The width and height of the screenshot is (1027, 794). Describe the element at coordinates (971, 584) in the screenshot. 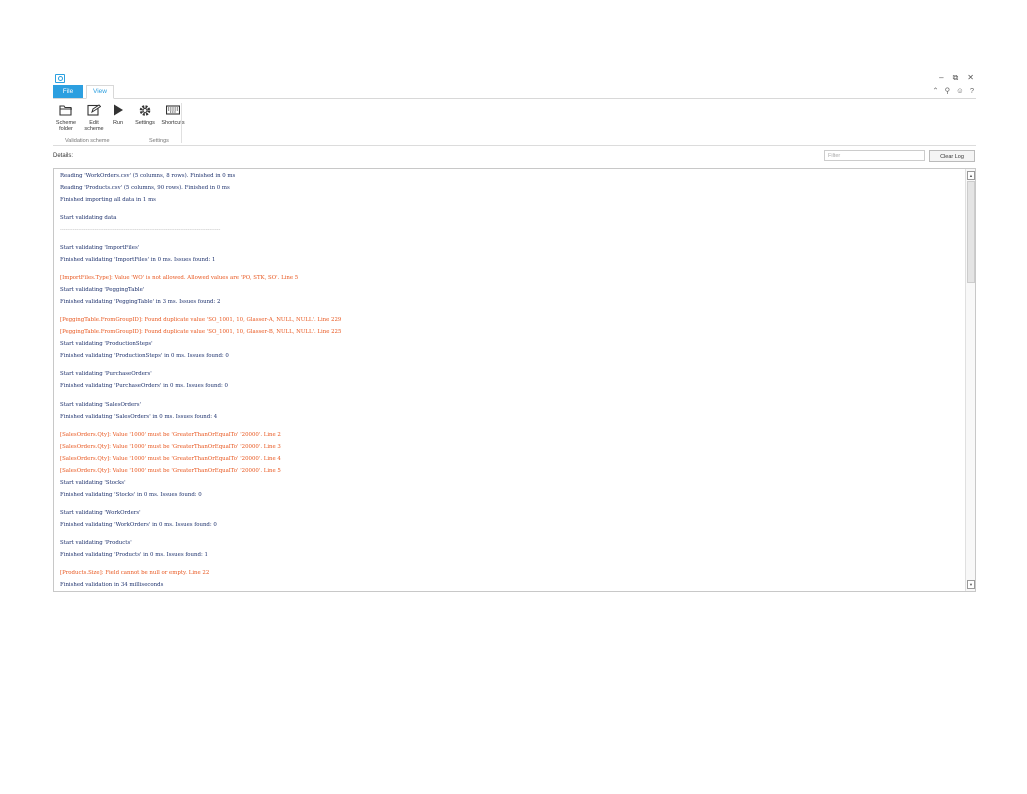

I see `scroll-down-icon: ▼` at that location.